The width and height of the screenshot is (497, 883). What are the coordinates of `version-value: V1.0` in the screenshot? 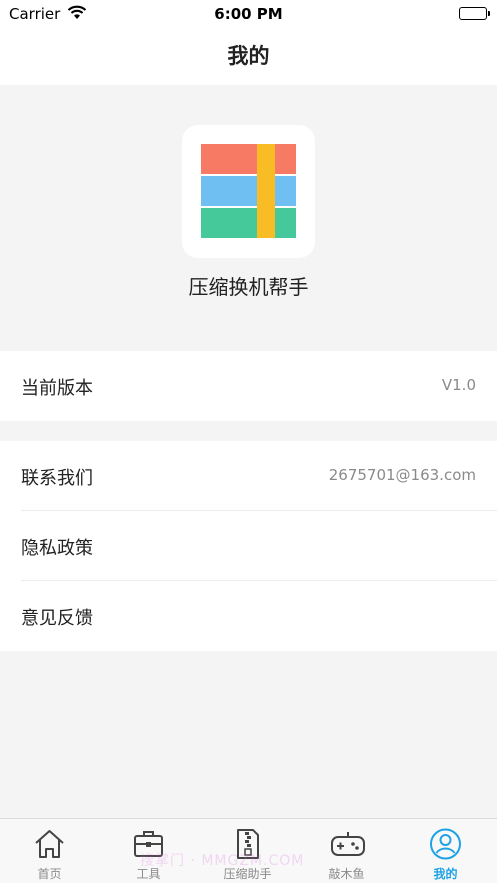 It's located at (458, 385).